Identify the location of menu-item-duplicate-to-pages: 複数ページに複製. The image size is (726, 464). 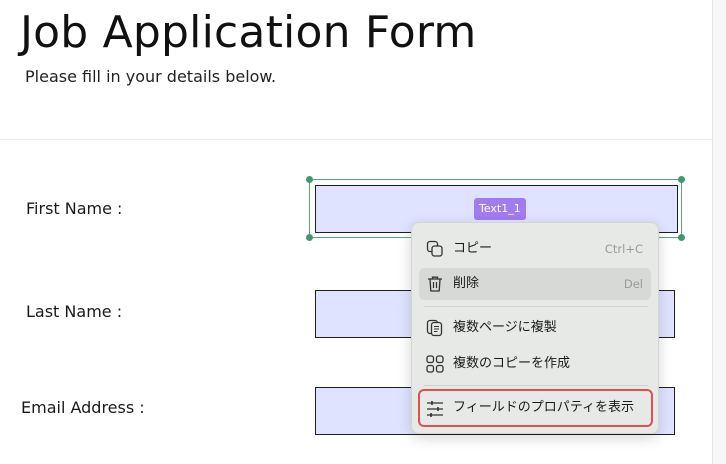
(535, 328).